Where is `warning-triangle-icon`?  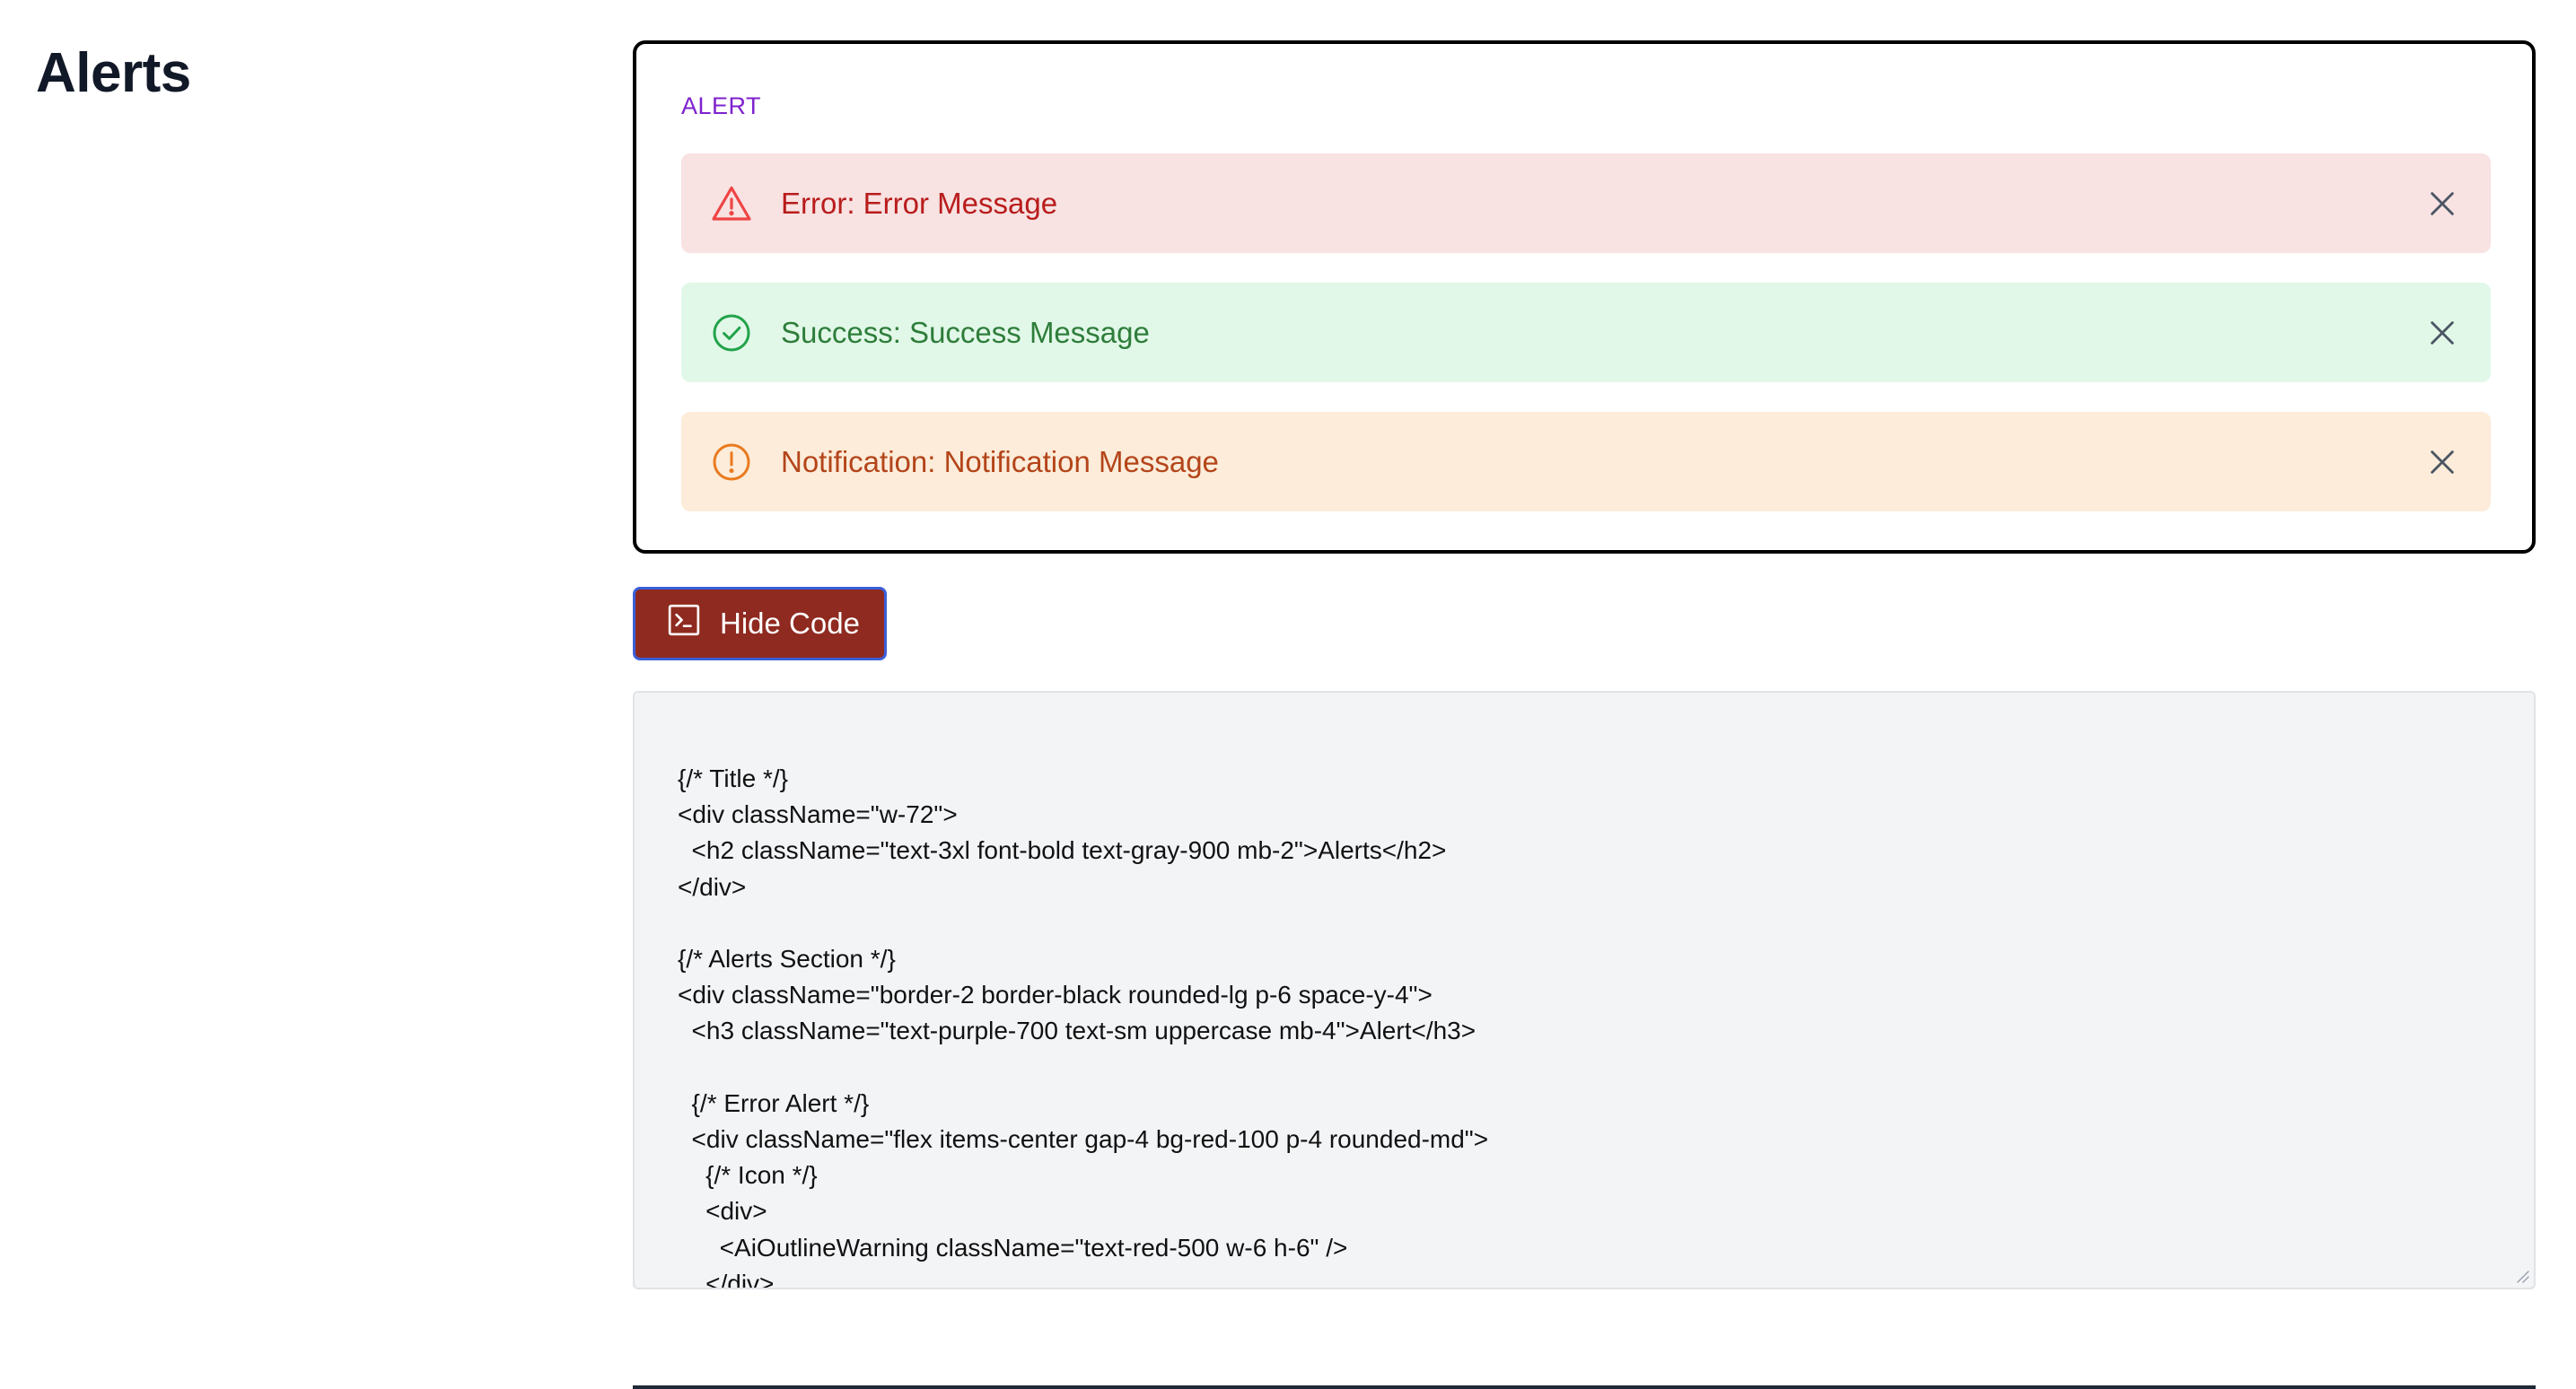 warning-triangle-icon is located at coordinates (731, 203).